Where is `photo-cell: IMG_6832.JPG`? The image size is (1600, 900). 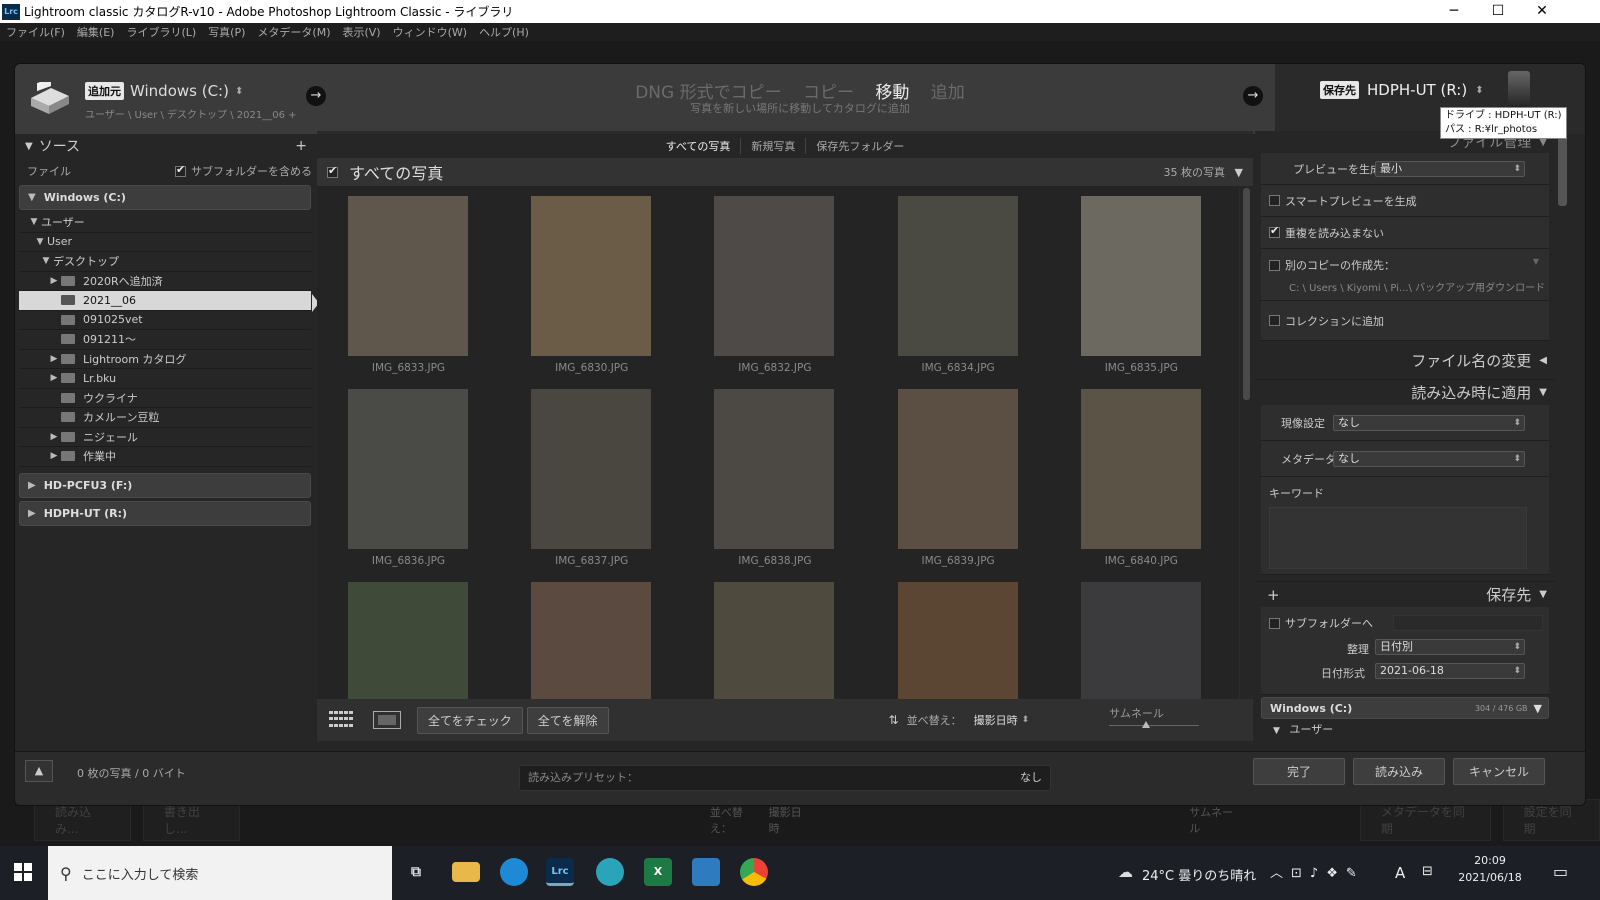 photo-cell: IMG_6832.JPG is located at coordinates (774, 282).